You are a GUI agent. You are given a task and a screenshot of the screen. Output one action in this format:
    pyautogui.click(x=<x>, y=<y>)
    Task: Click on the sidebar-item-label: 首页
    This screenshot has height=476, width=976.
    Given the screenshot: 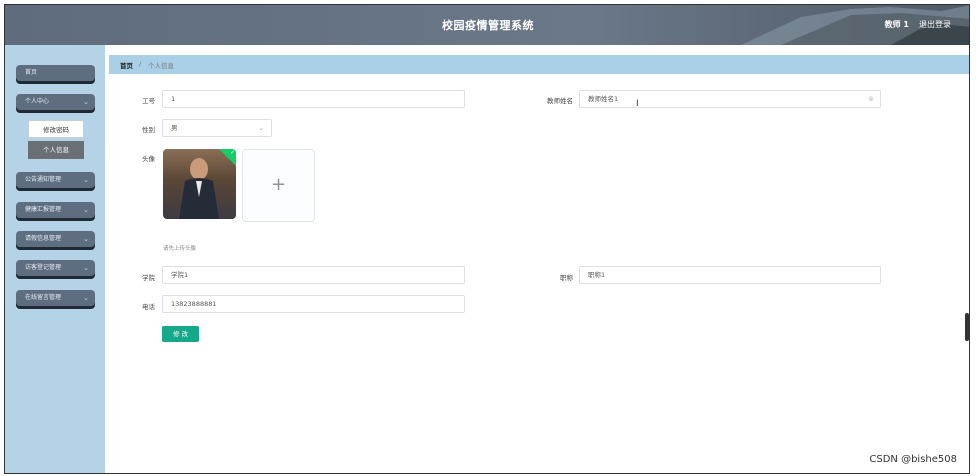 What is the action you would take?
    pyautogui.click(x=31, y=72)
    